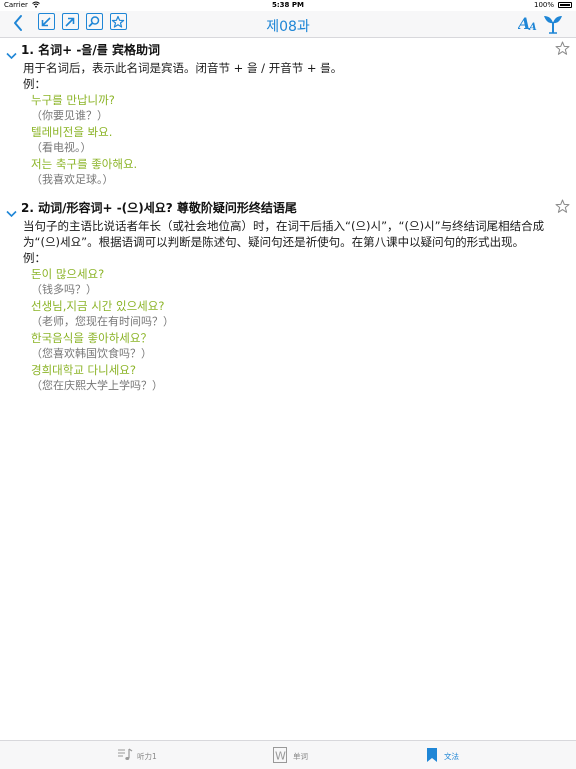 The height and width of the screenshot is (769, 576). What do you see at coordinates (94, 21) in the screenshot?
I see `search-icon` at bounding box center [94, 21].